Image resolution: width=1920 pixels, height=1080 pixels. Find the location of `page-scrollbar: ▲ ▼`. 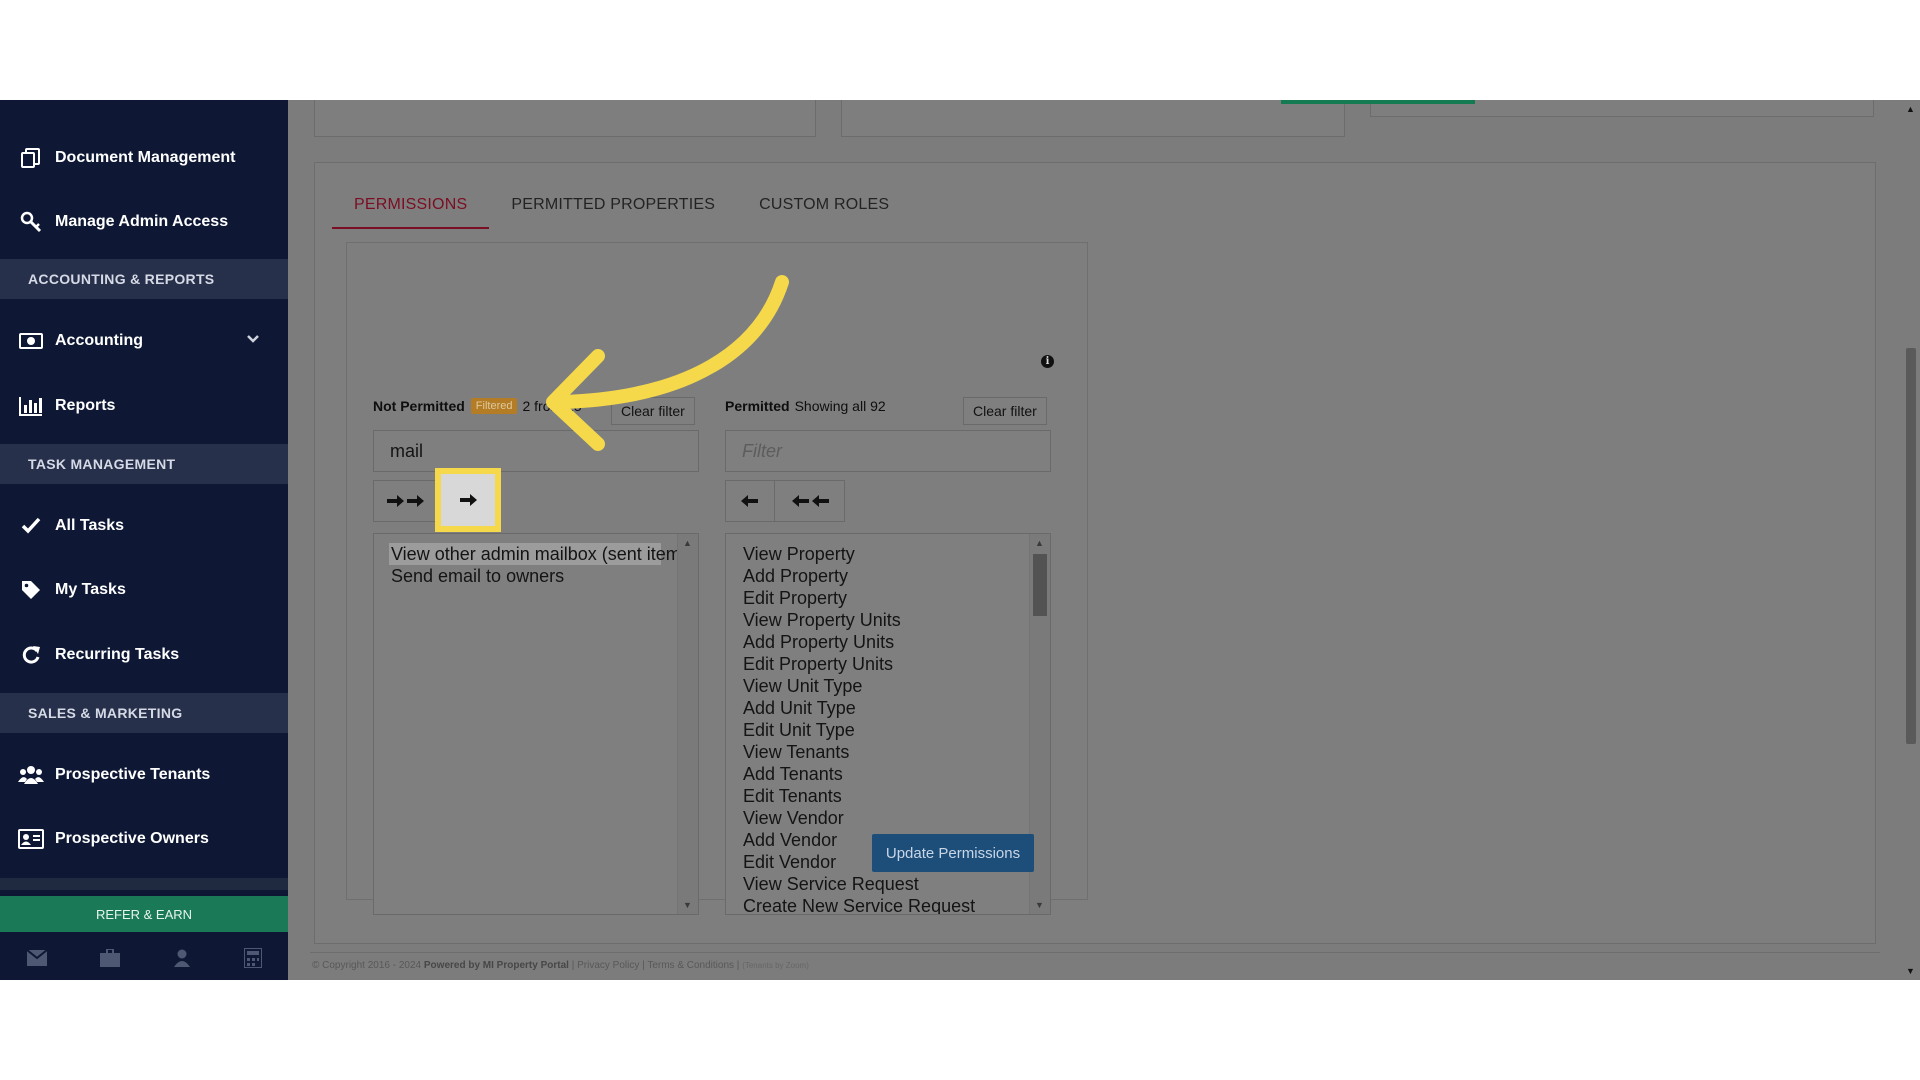

page-scrollbar: ▲ ▼ is located at coordinates (1911, 540).